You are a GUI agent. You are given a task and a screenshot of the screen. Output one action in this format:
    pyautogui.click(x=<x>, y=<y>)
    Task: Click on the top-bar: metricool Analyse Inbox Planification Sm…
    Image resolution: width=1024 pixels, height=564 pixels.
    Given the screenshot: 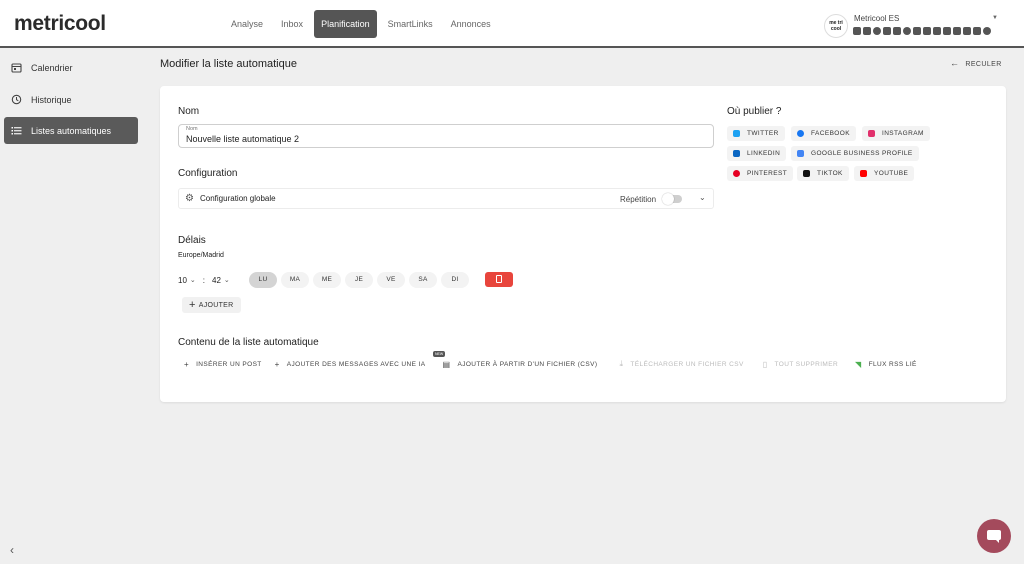 What is the action you would take?
    pyautogui.click(x=512, y=24)
    